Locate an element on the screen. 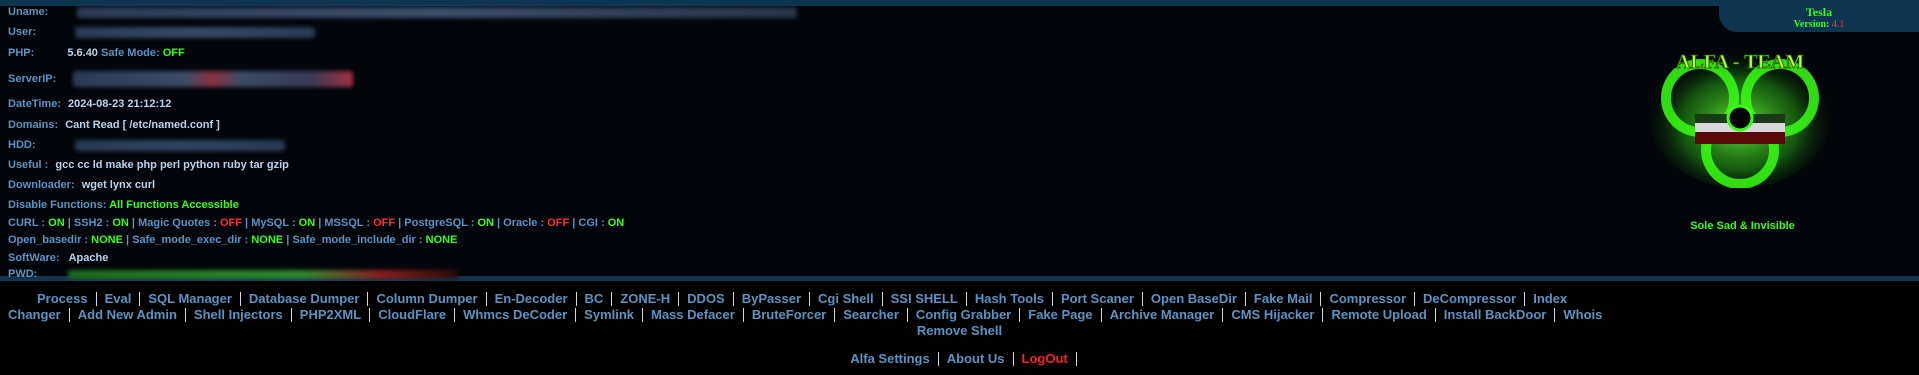 The height and width of the screenshot is (375, 1919). menu-item-about-us: About Us is located at coordinates (976, 359).